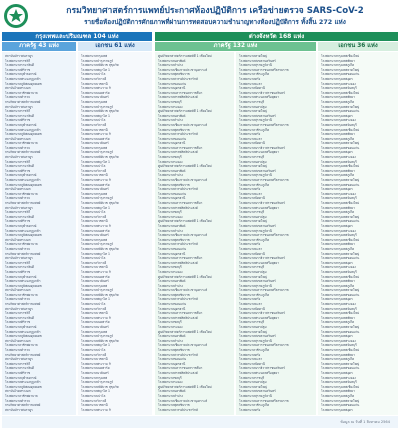 The width and height of the screenshot is (400, 429). What do you see at coordinates (16, 16) in the screenshot?
I see `ministry-logo-icon` at bounding box center [16, 16].